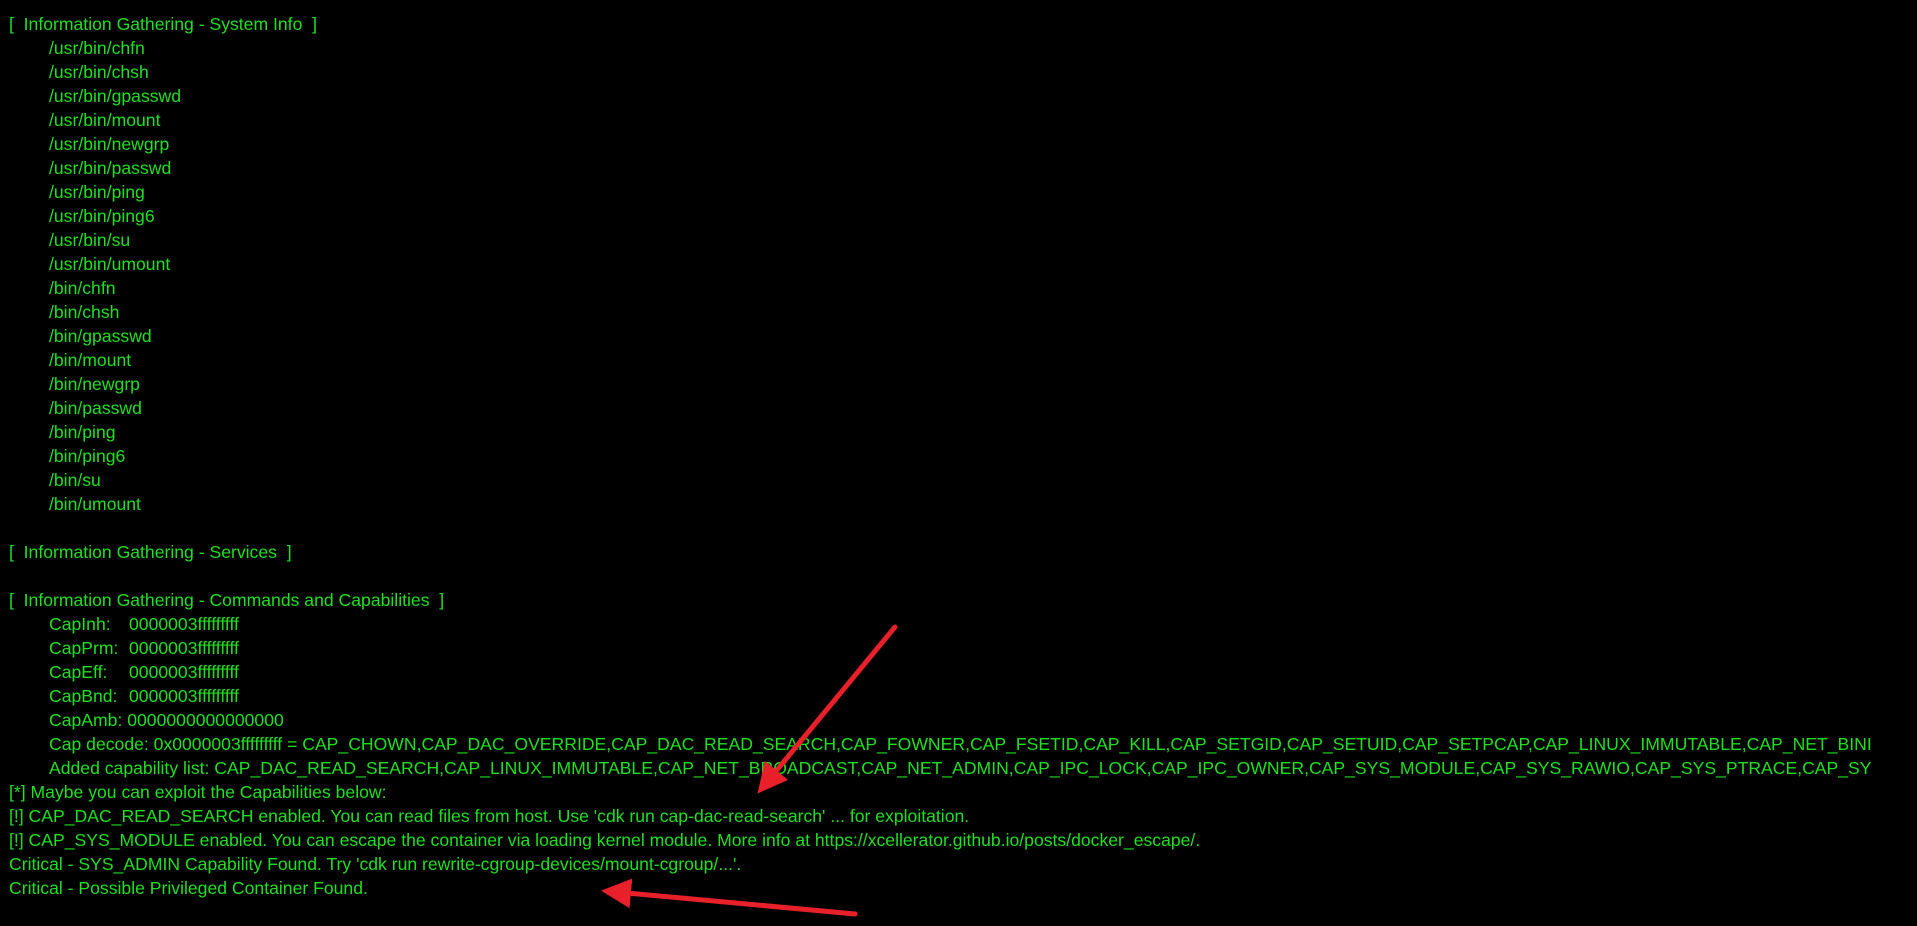 This screenshot has width=1917, height=926. Describe the element at coordinates (80, 624) in the screenshot. I see `capability-label: CapInh:` at that location.